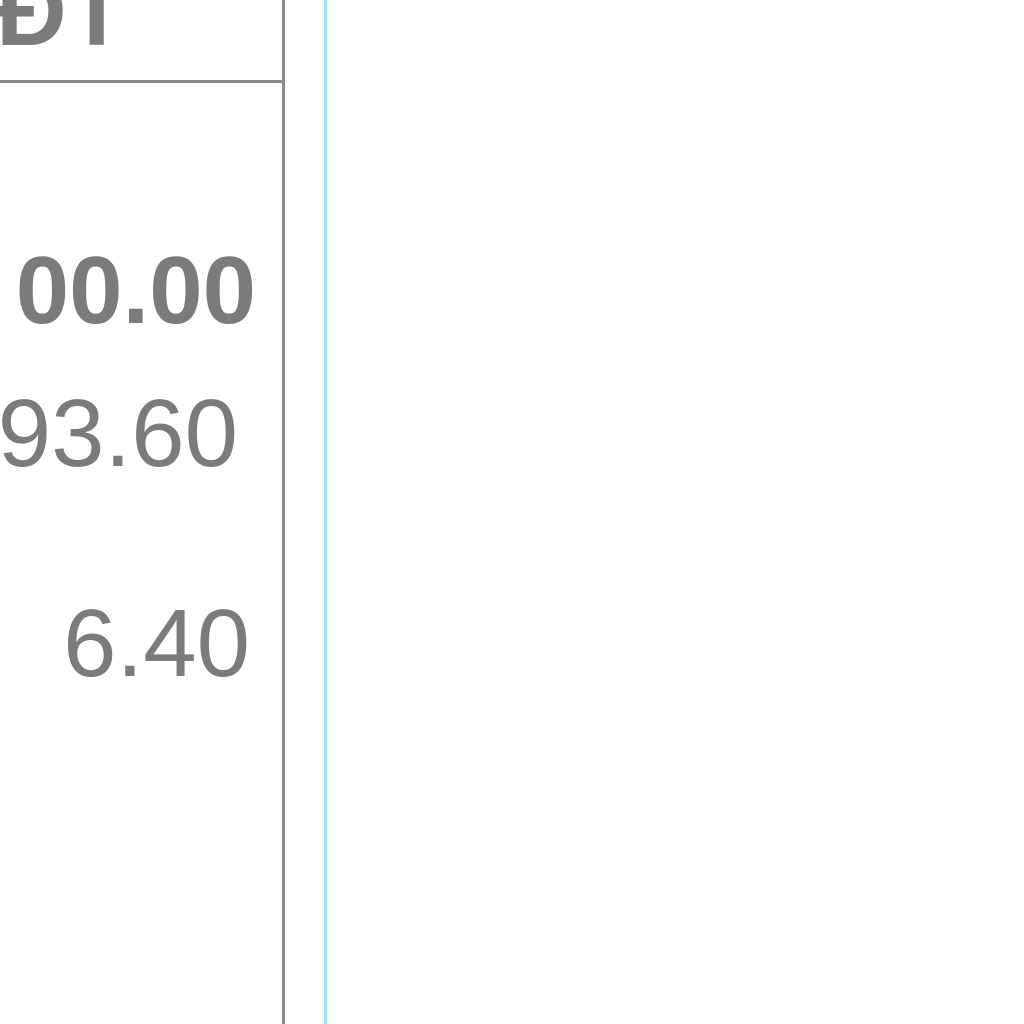 This screenshot has width=1024, height=1024. I want to click on selection-guide-line, so click(325, 512).